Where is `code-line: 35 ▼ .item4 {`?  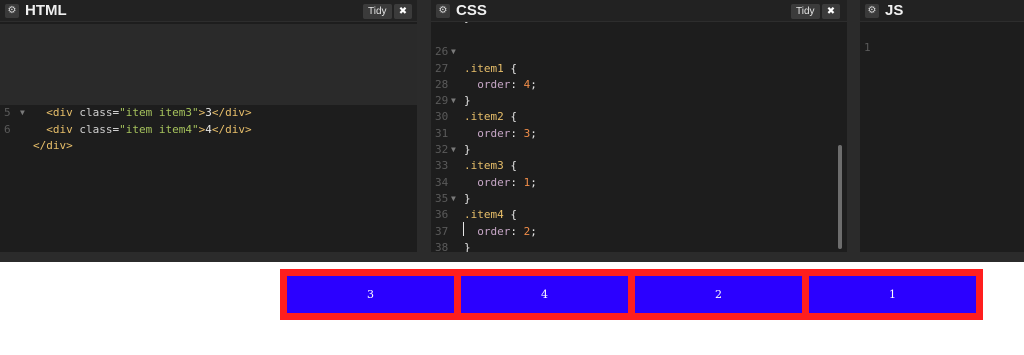 code-line: 35 ▼ .item4 { is located at coordinates (476, 206).